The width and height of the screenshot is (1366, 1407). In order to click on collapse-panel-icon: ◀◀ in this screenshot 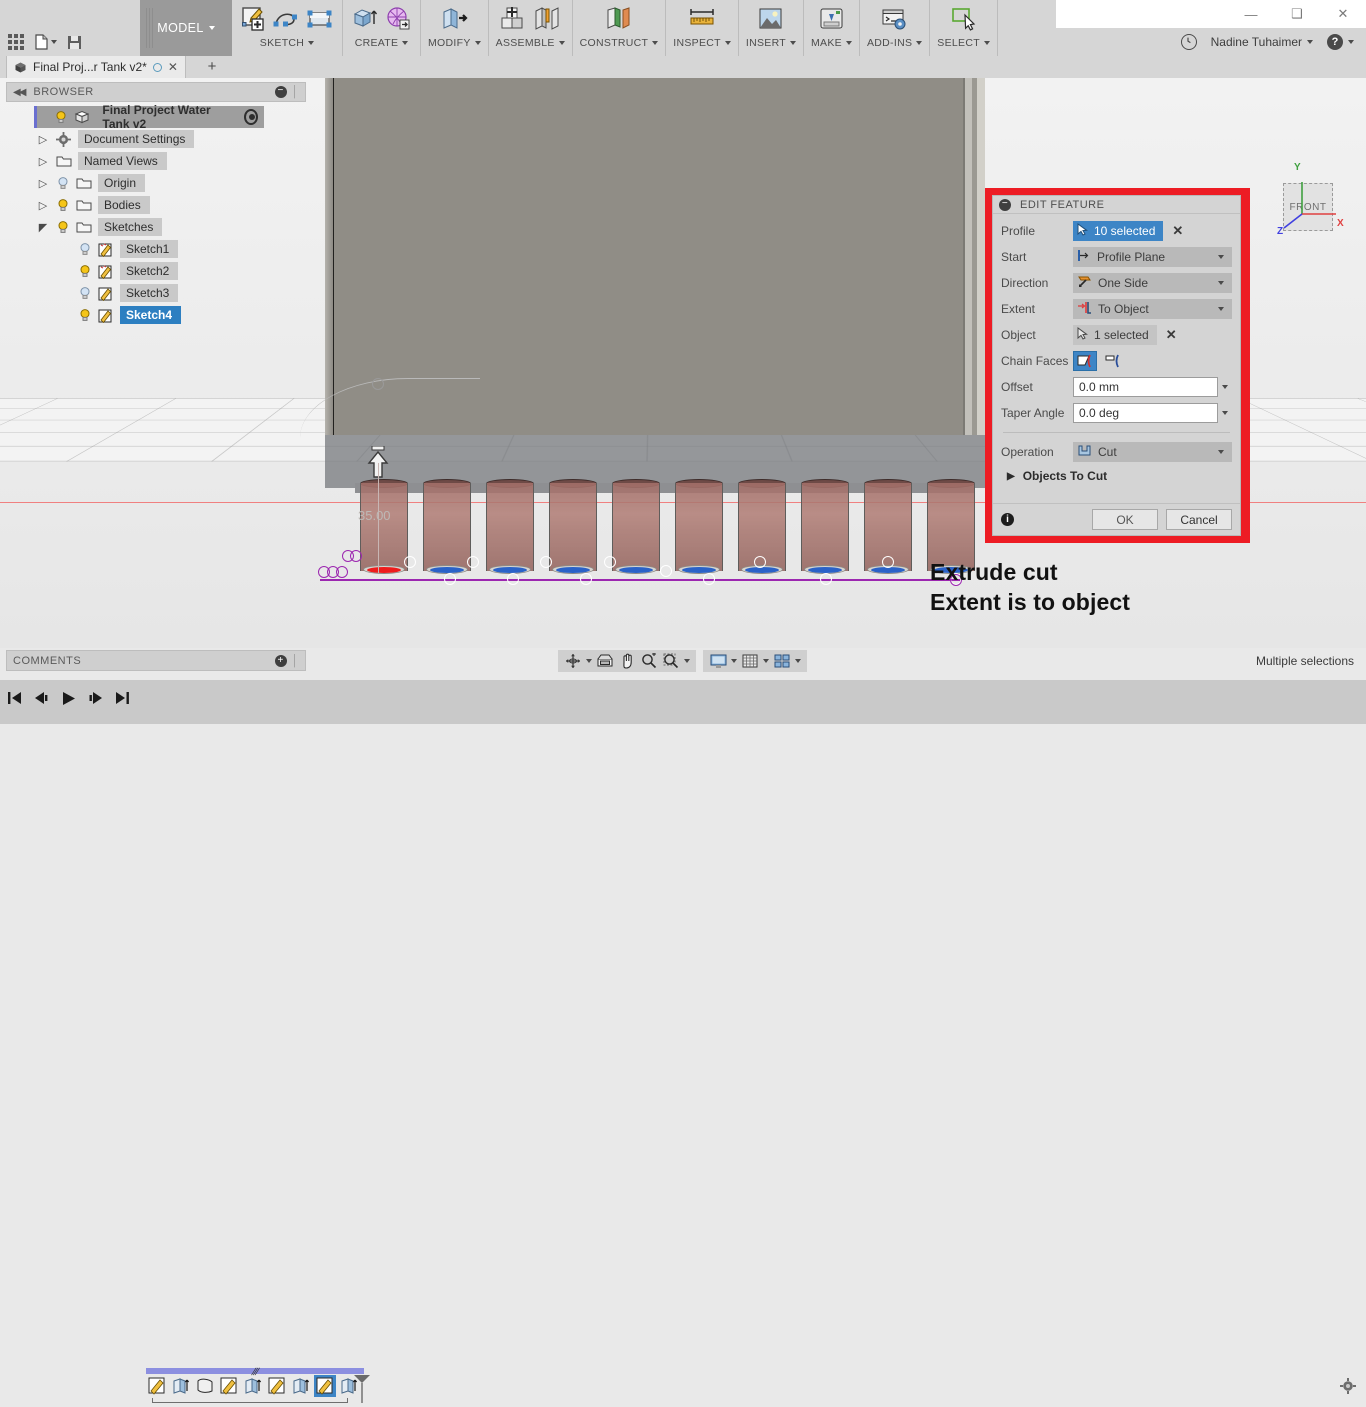, I will do `click(19, 92)`.